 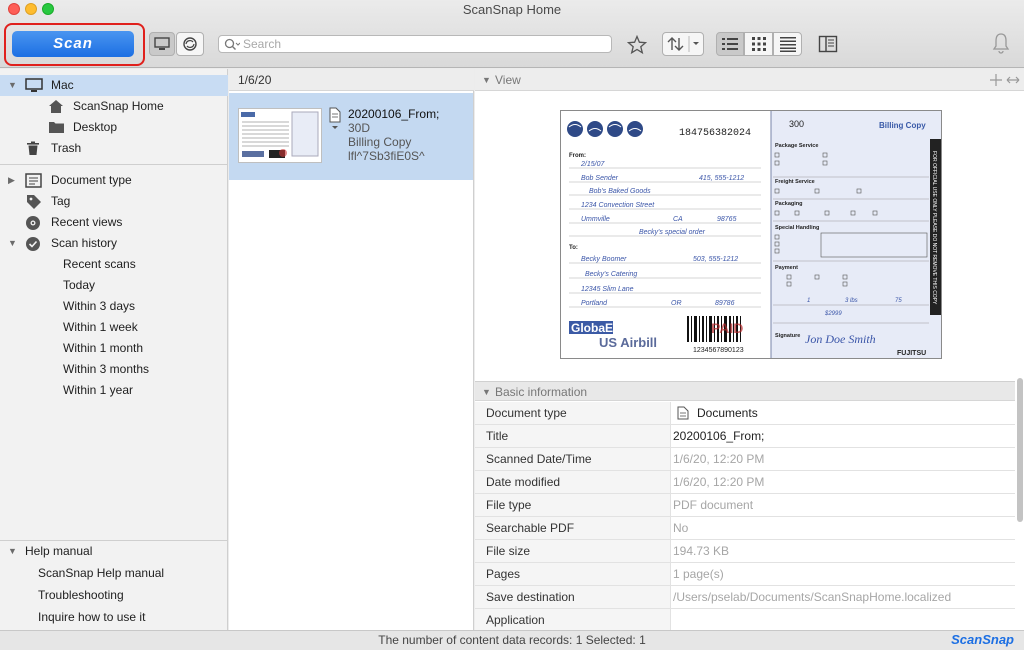 What do you see at coordinates (114, 595) in the screenshot?
I see `sidebar-item-troubleshooting: Troubleshooting` at bounding box center [114, 595].